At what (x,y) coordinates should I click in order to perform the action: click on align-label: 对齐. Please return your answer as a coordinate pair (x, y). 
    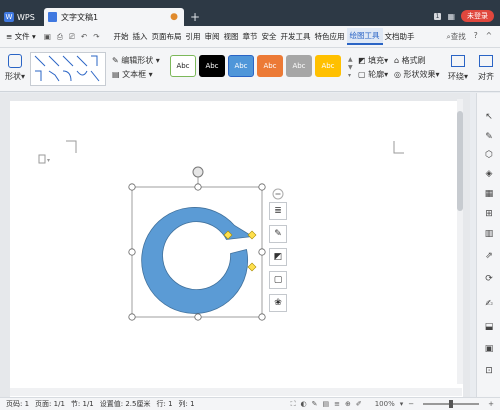
    Looking at the image, I should click on (486, 76).